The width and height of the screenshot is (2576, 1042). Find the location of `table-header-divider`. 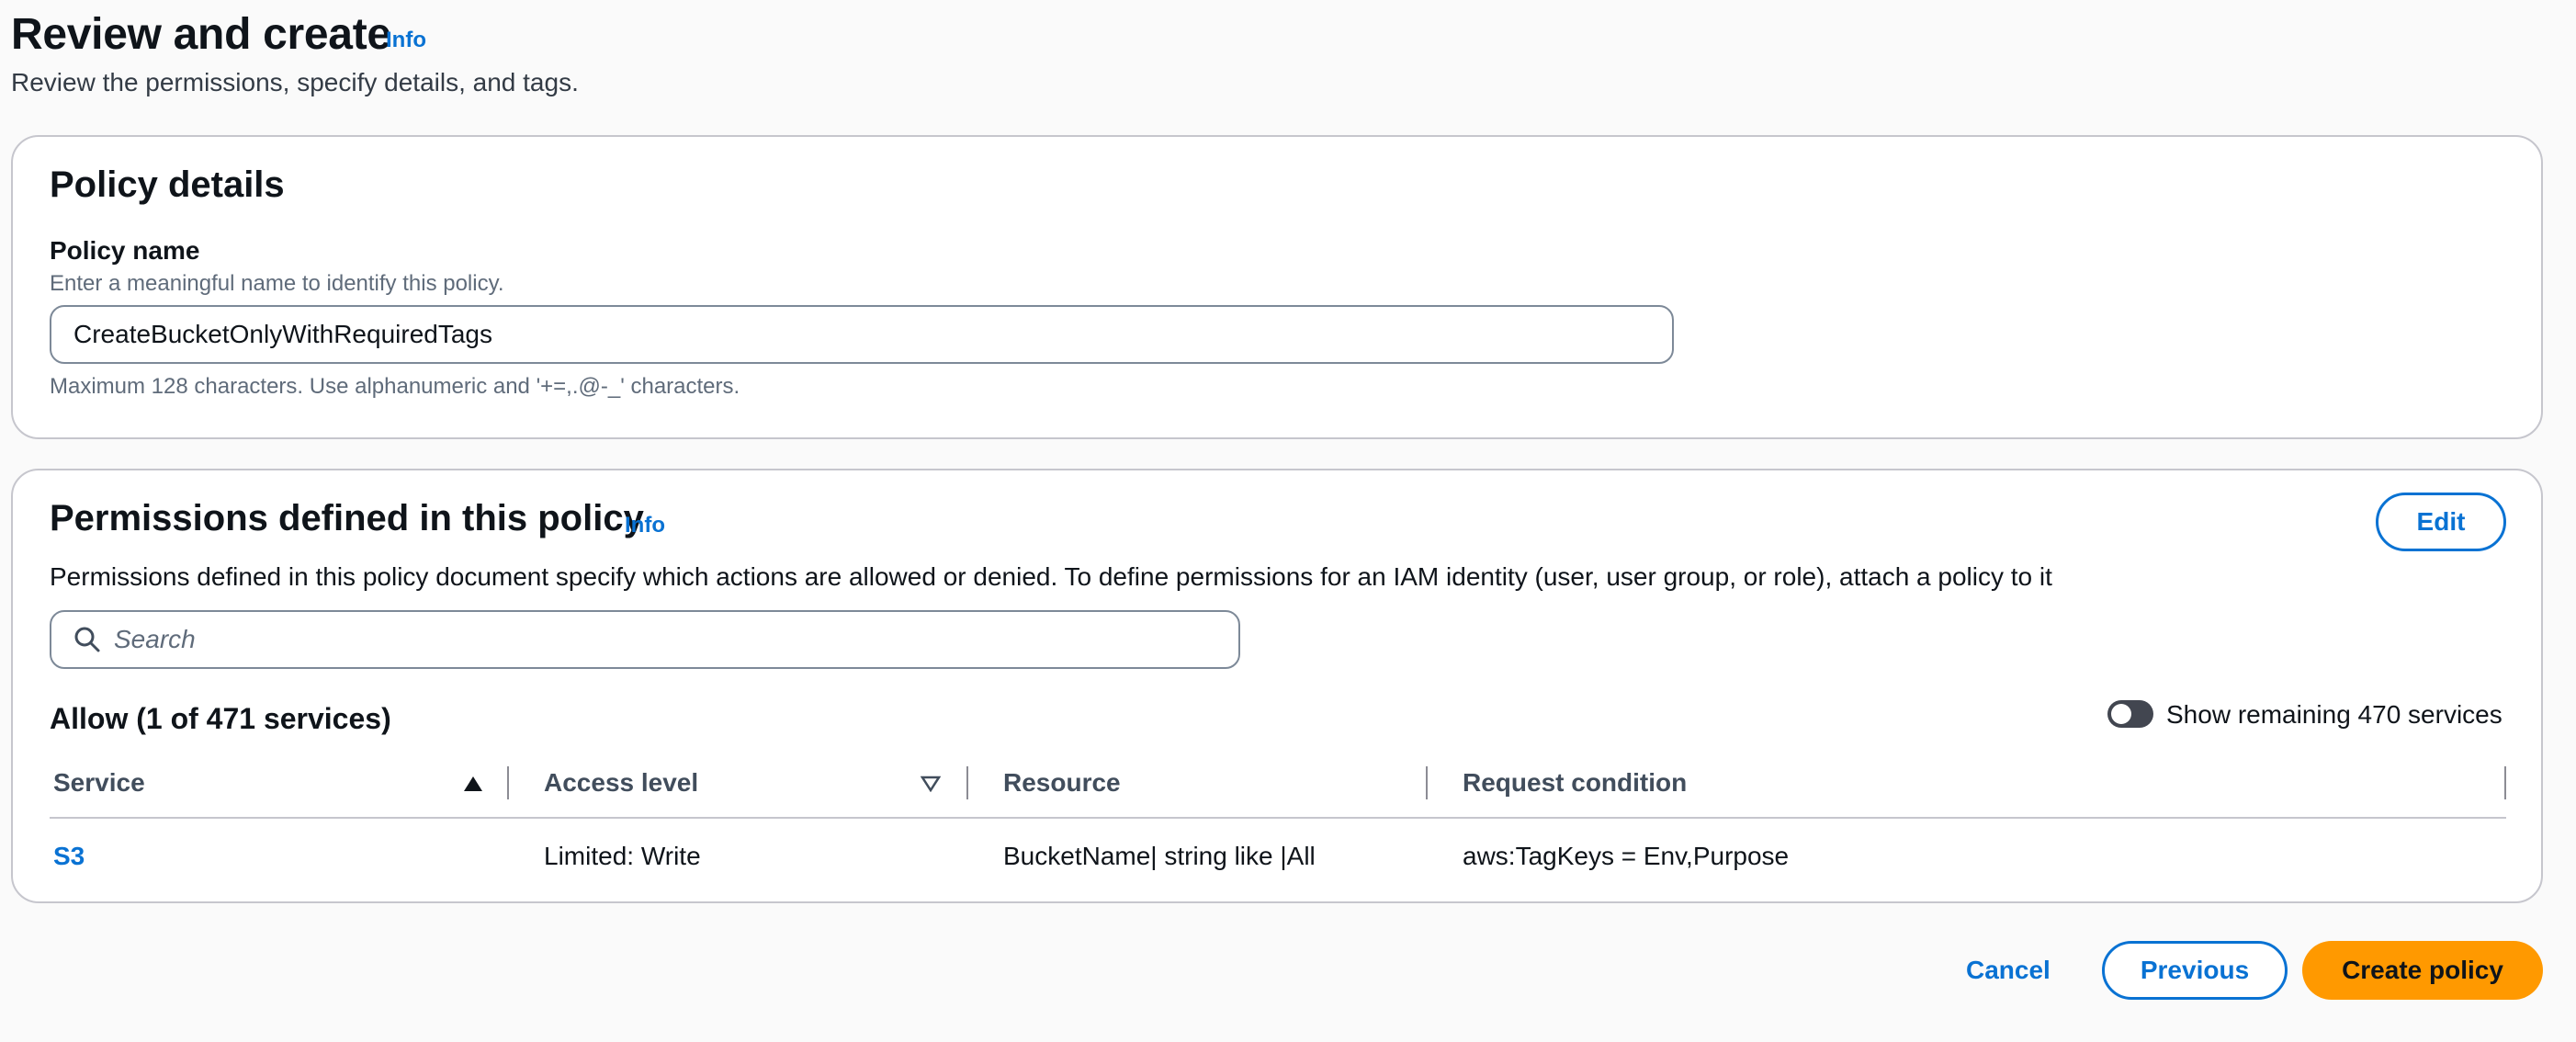

table-header-divider is located at coordinates (1278, 818).